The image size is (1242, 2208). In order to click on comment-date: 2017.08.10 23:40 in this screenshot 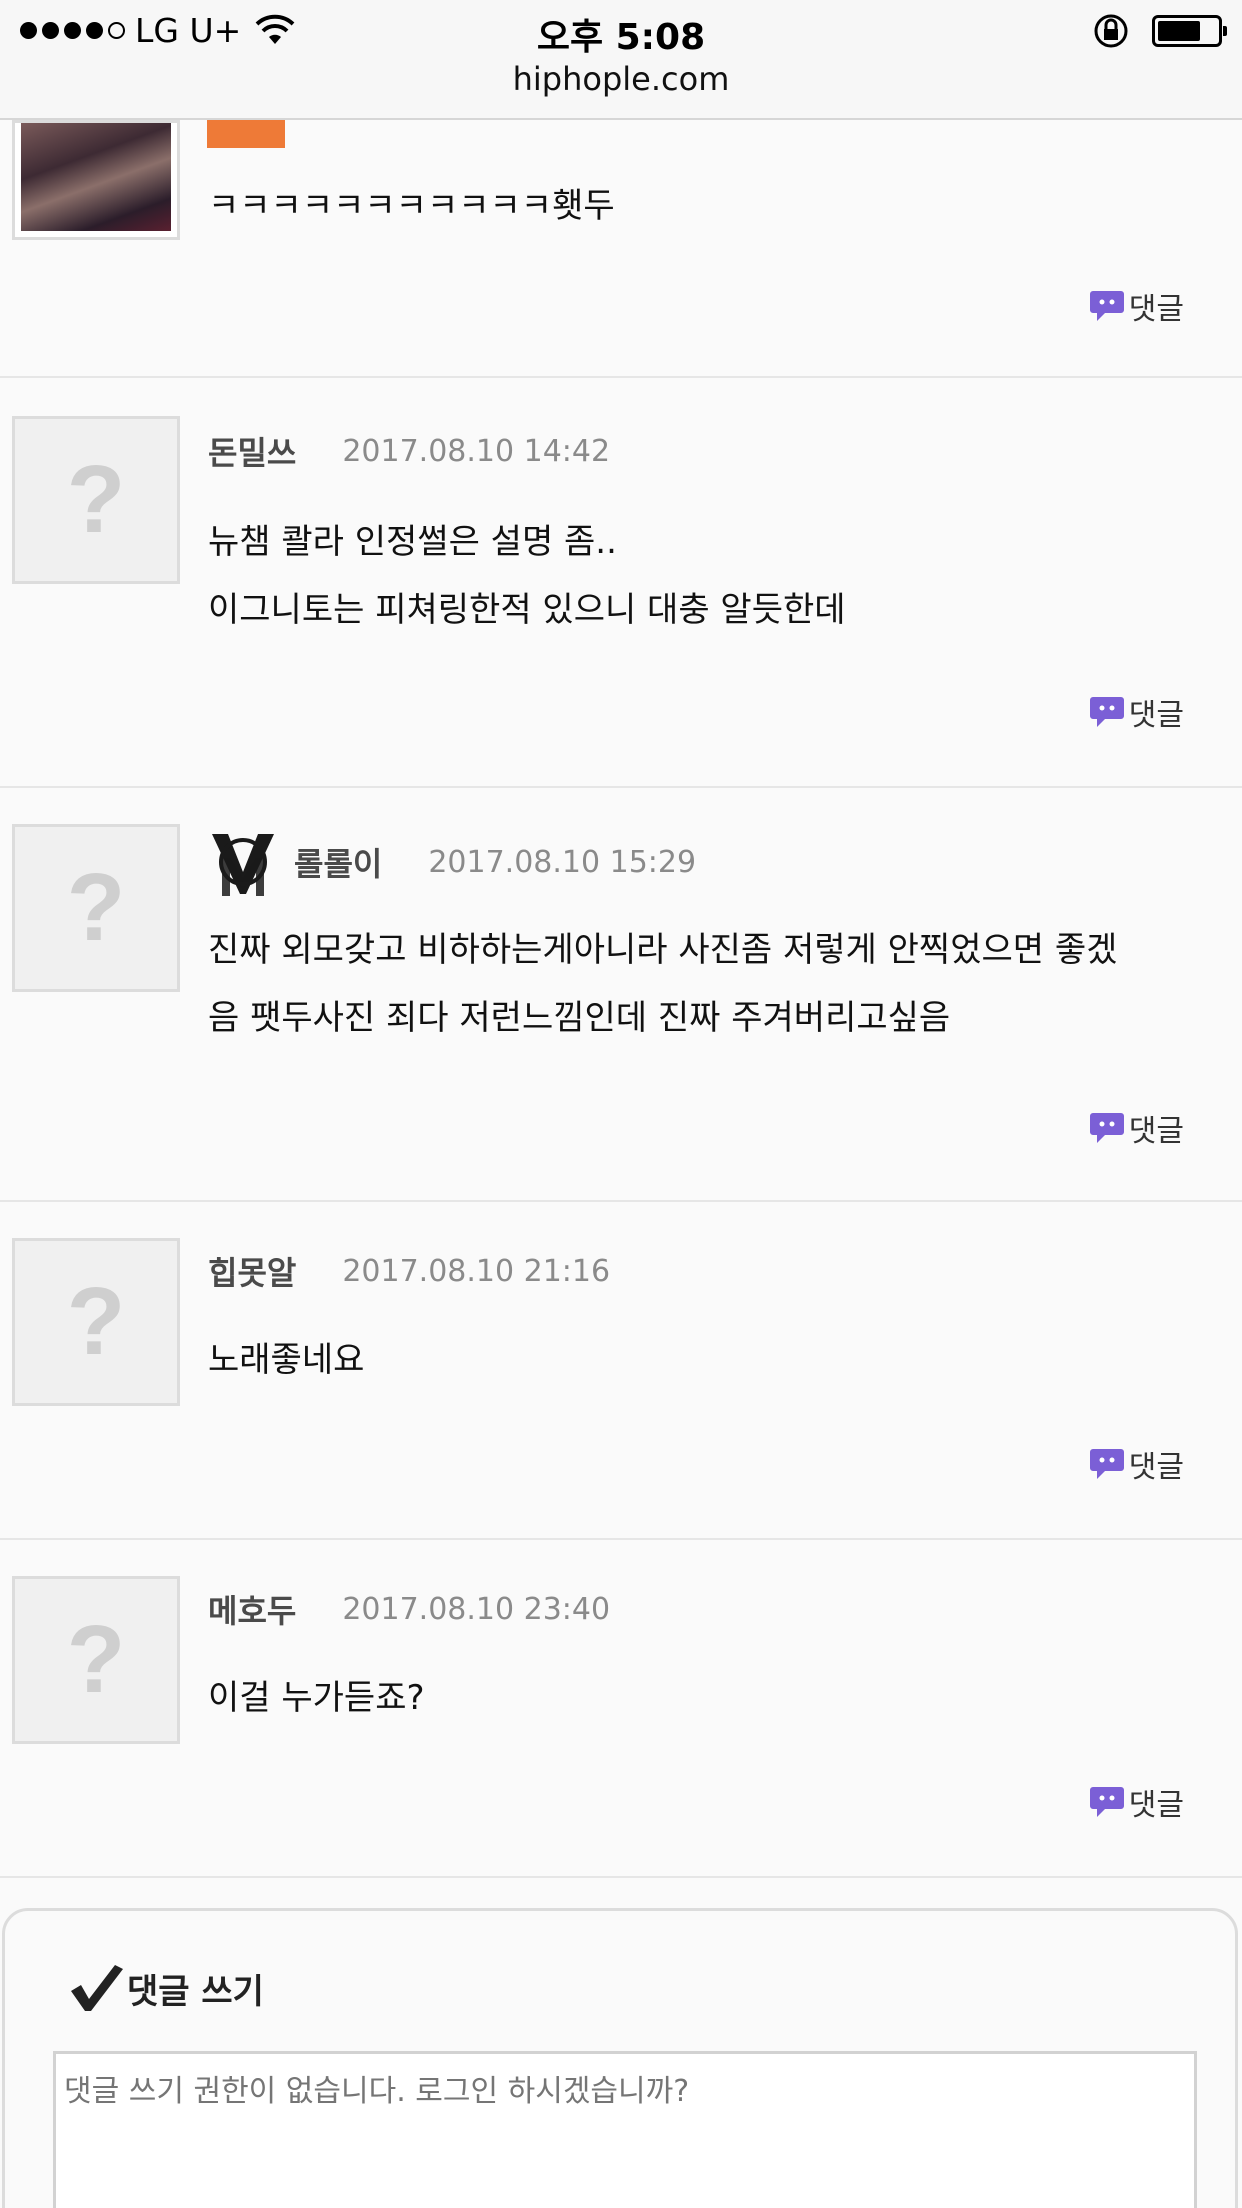, I will do `click(476, 1609)`.